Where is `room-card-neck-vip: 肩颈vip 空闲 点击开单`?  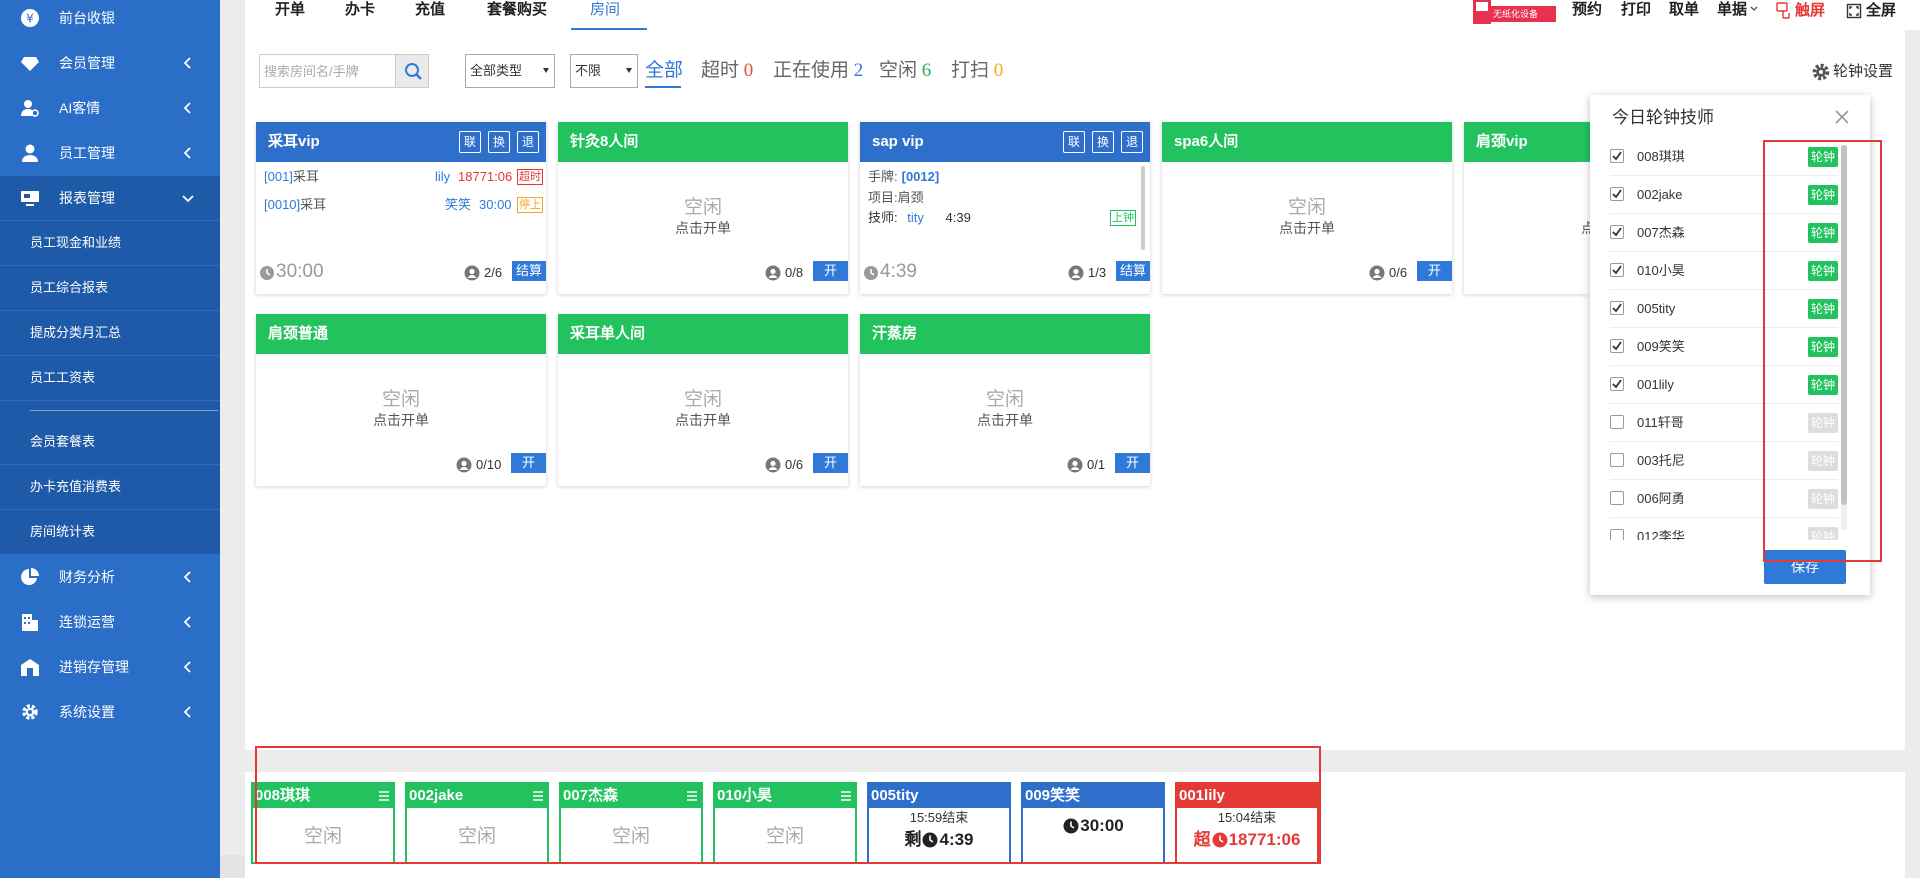
room-card-neck-vip: 肩颈vip 空闲 点击开单 is located at coordinates (1527, 208).